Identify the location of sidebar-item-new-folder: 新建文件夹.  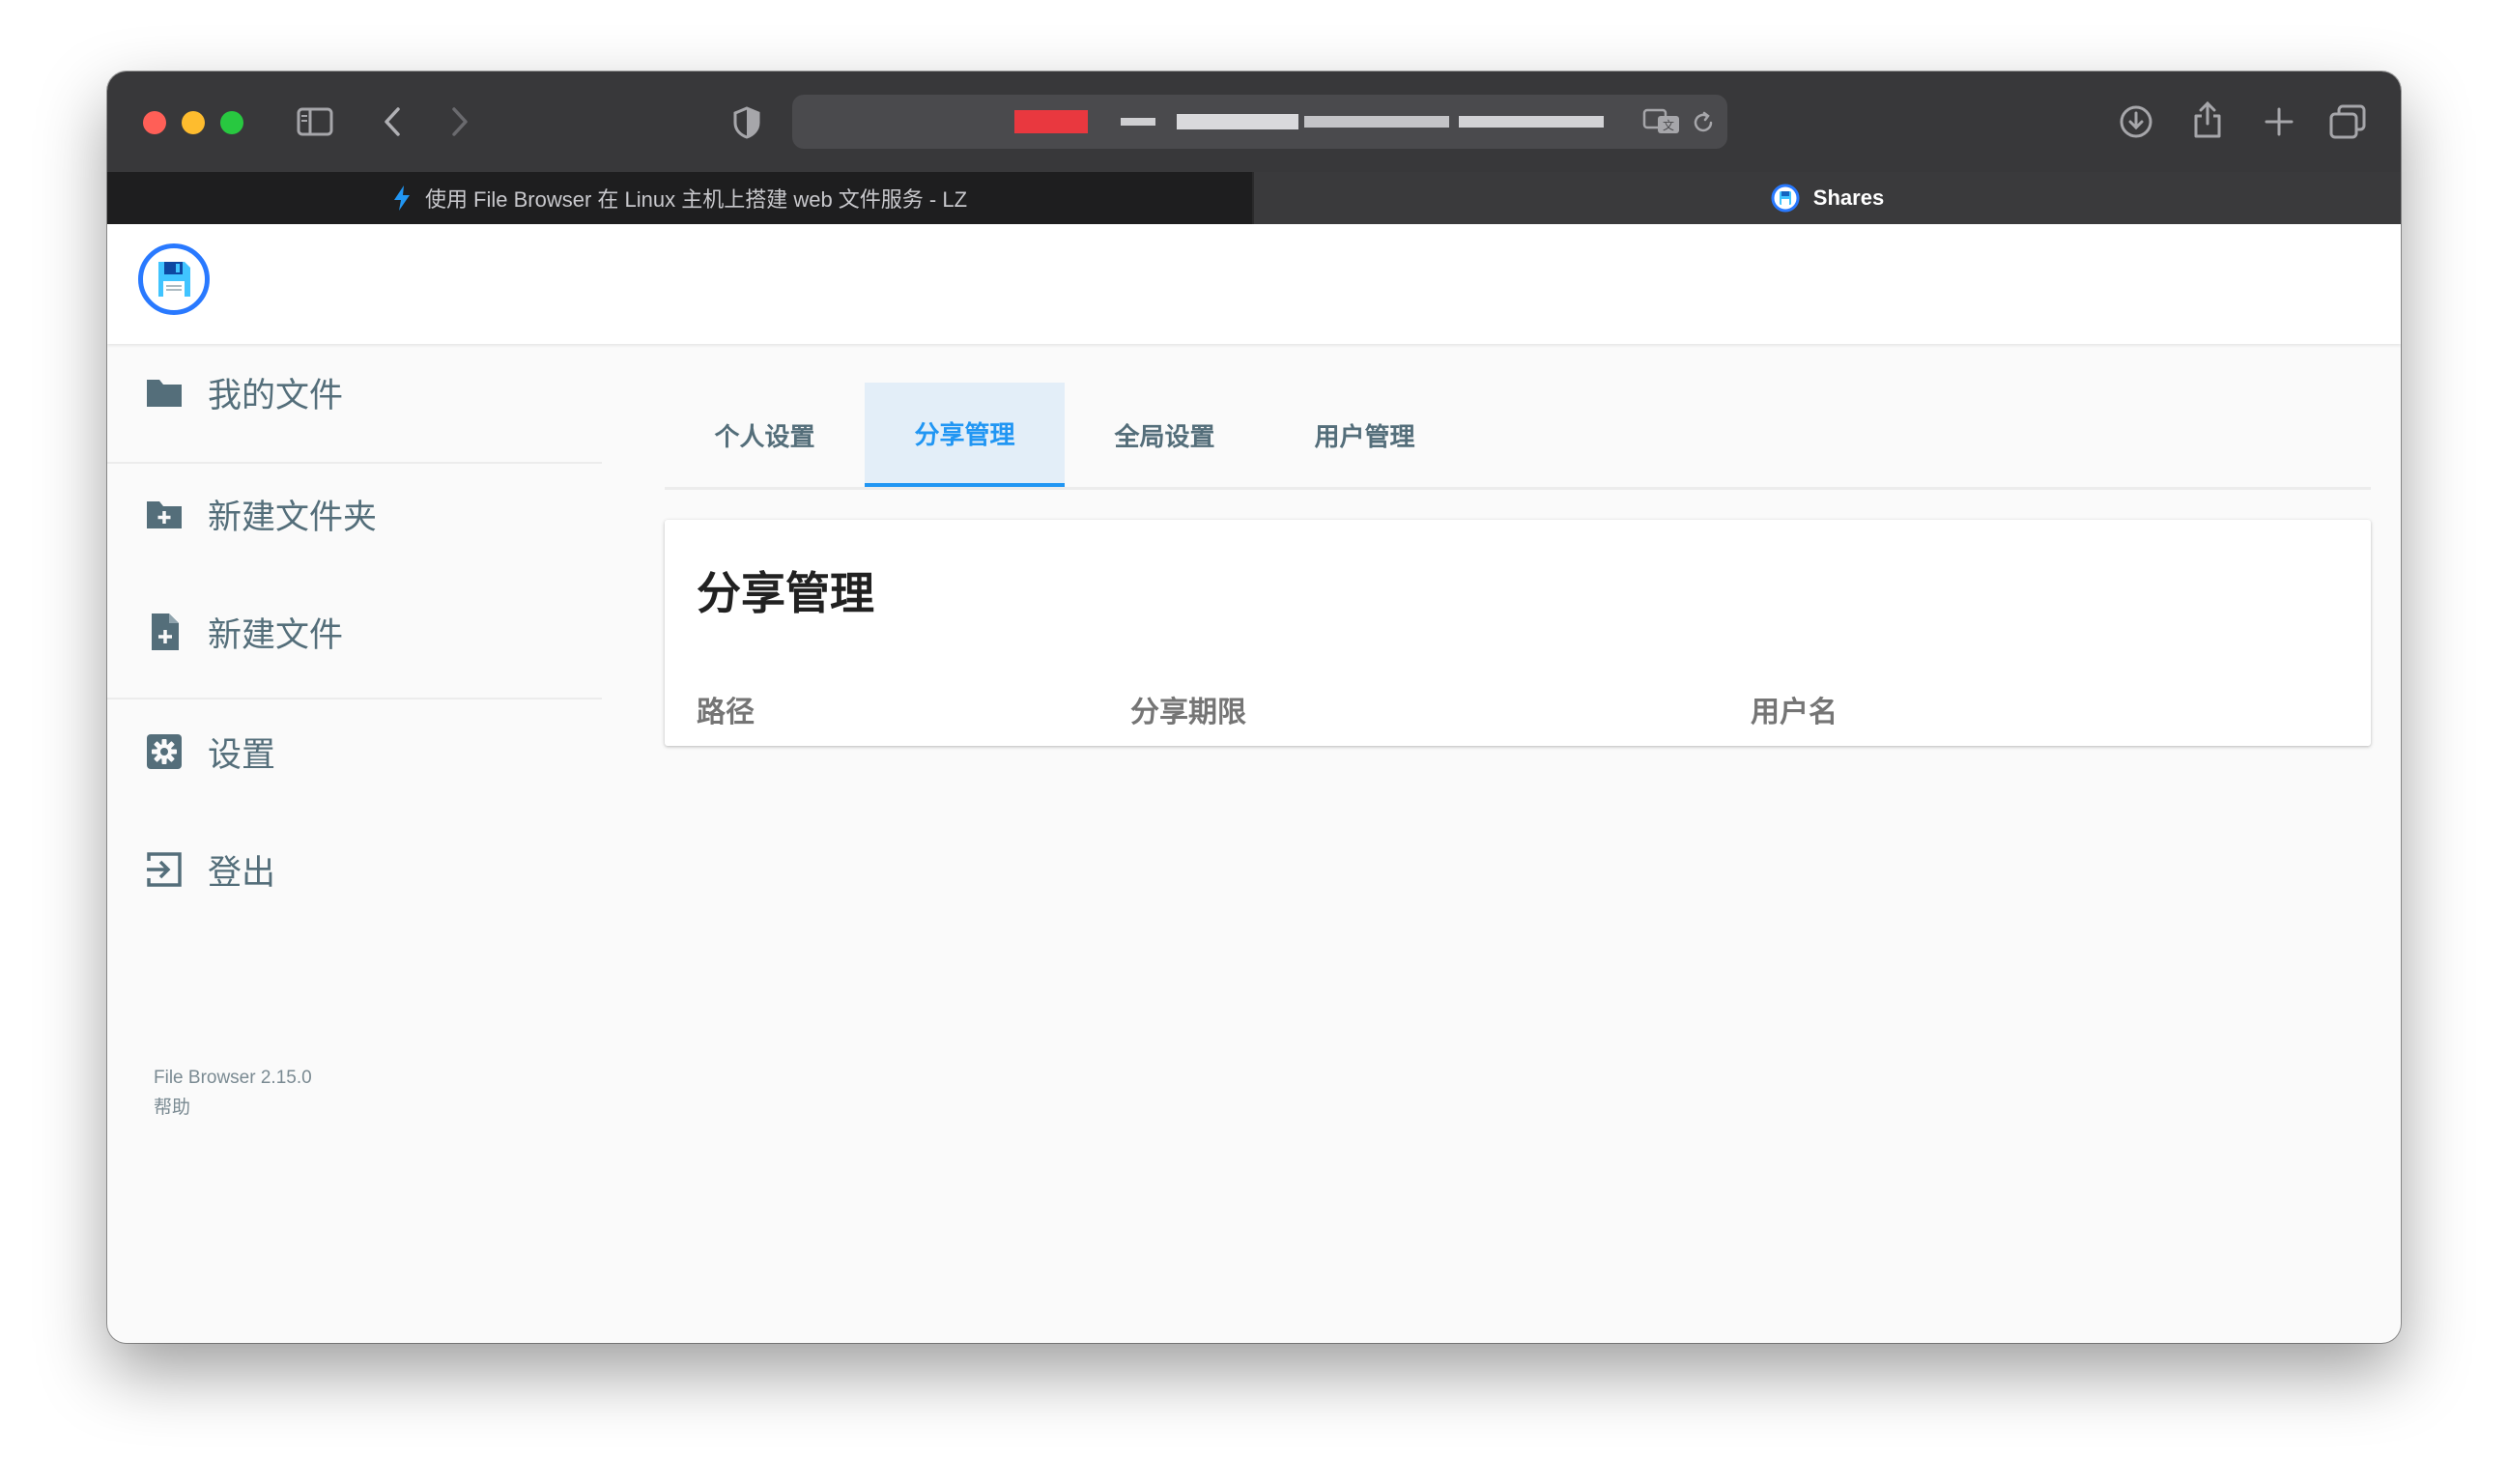
(355, 514).